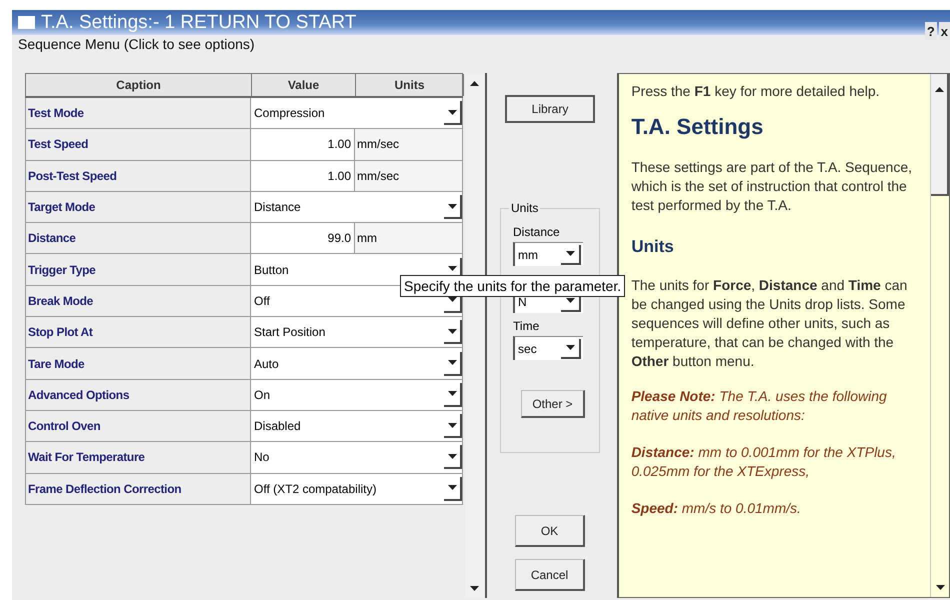  I want to click on help-text: The units for Force, Distance and Time can be changed using the Units drop lists. Some sequences will define other units, such as temperature, that can be changed with the Other button menu., so click(769, 323).